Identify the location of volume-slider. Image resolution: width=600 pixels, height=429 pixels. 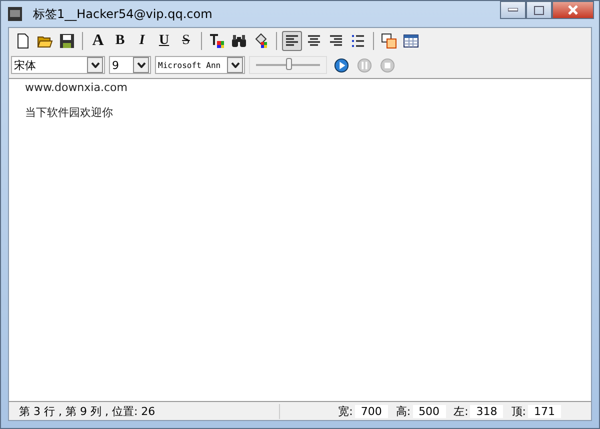
(288, 65).